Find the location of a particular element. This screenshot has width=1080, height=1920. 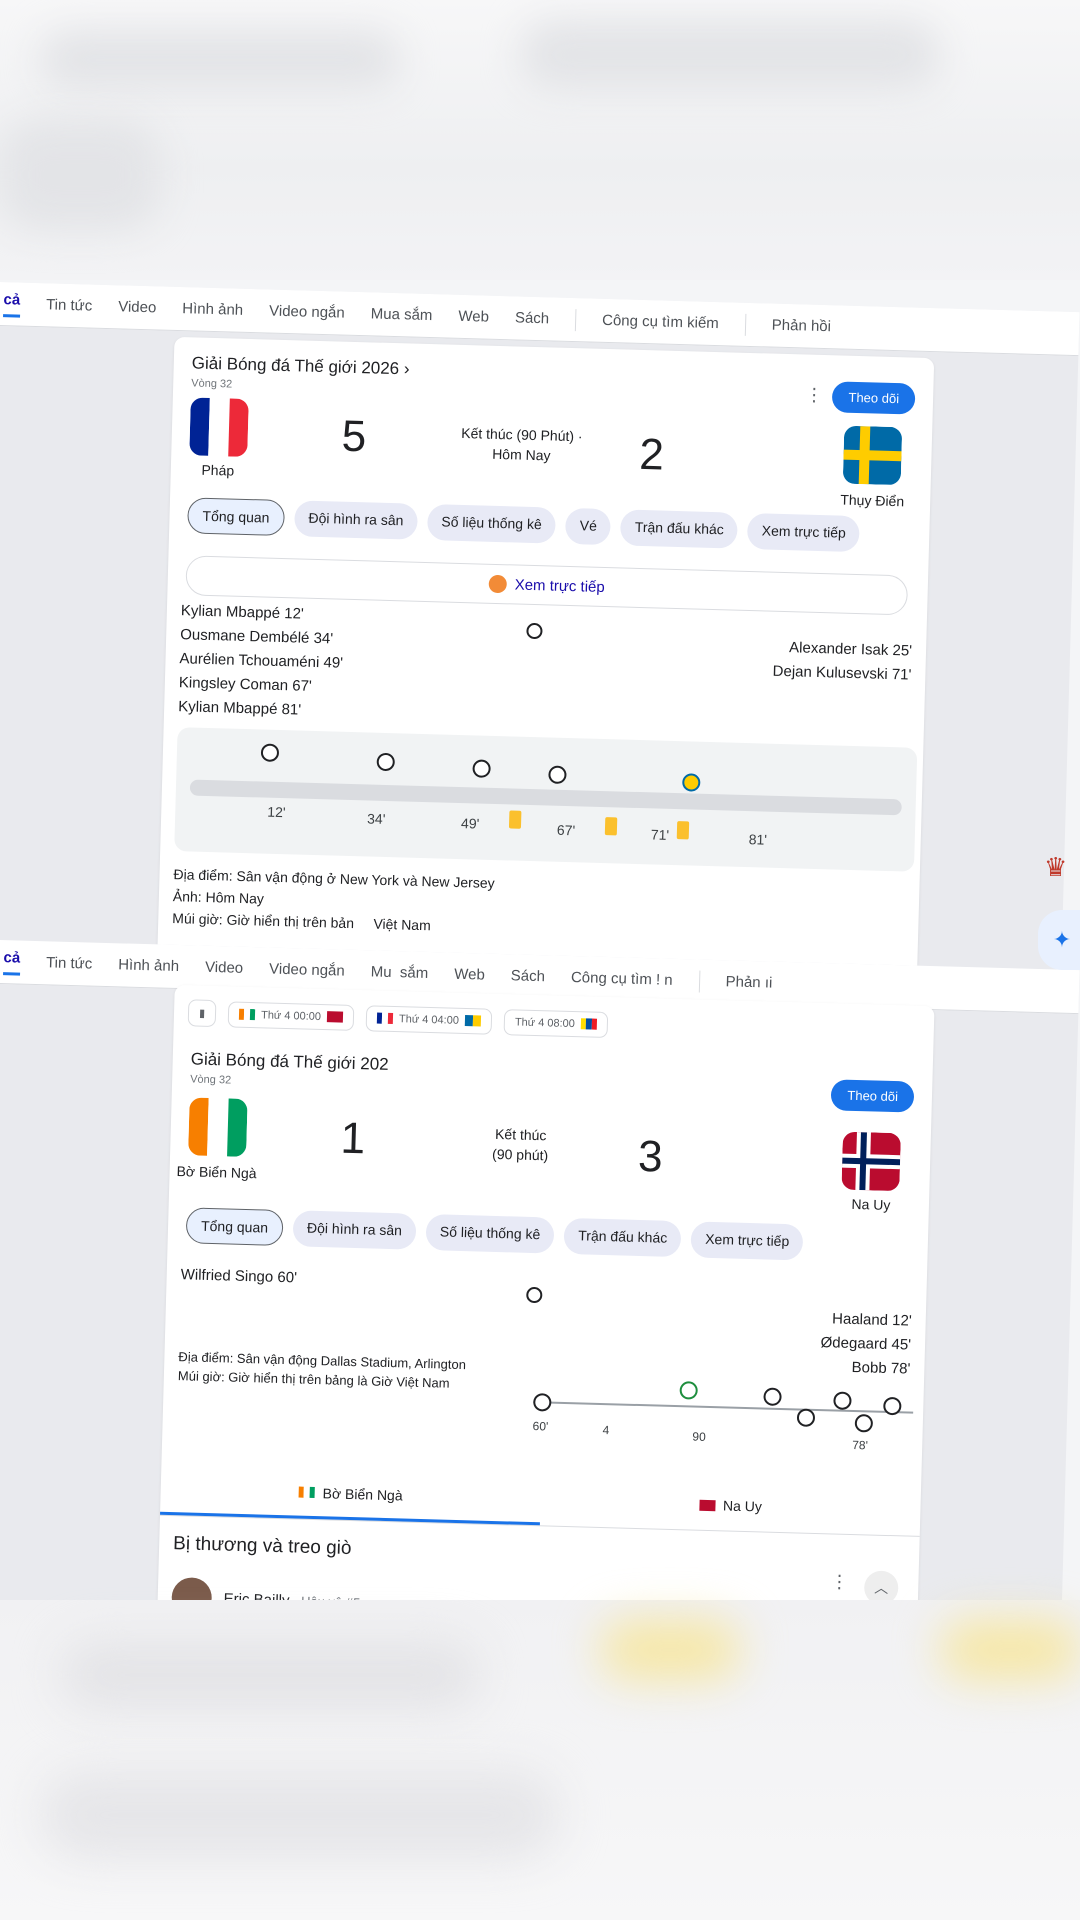

mini-match-time: Thứ 4 04:00 is located at coordinates (429, 1019).